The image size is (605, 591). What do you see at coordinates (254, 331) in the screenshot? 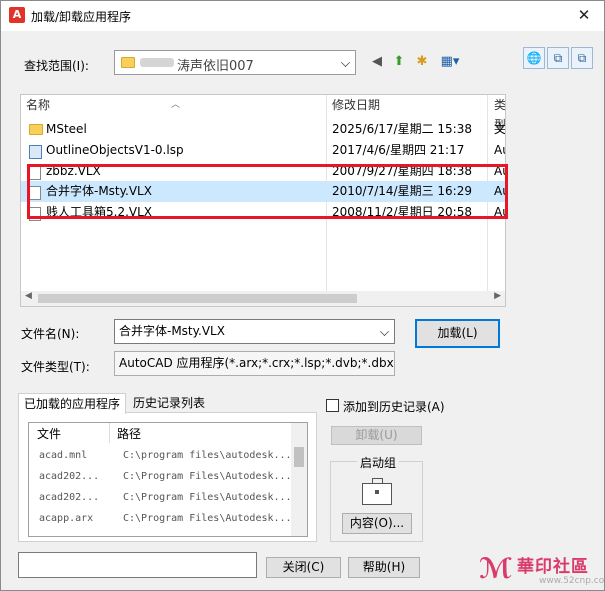
I see `filename-combo: 合并字体-Msty.VLX` at bounding box center [254, 331].